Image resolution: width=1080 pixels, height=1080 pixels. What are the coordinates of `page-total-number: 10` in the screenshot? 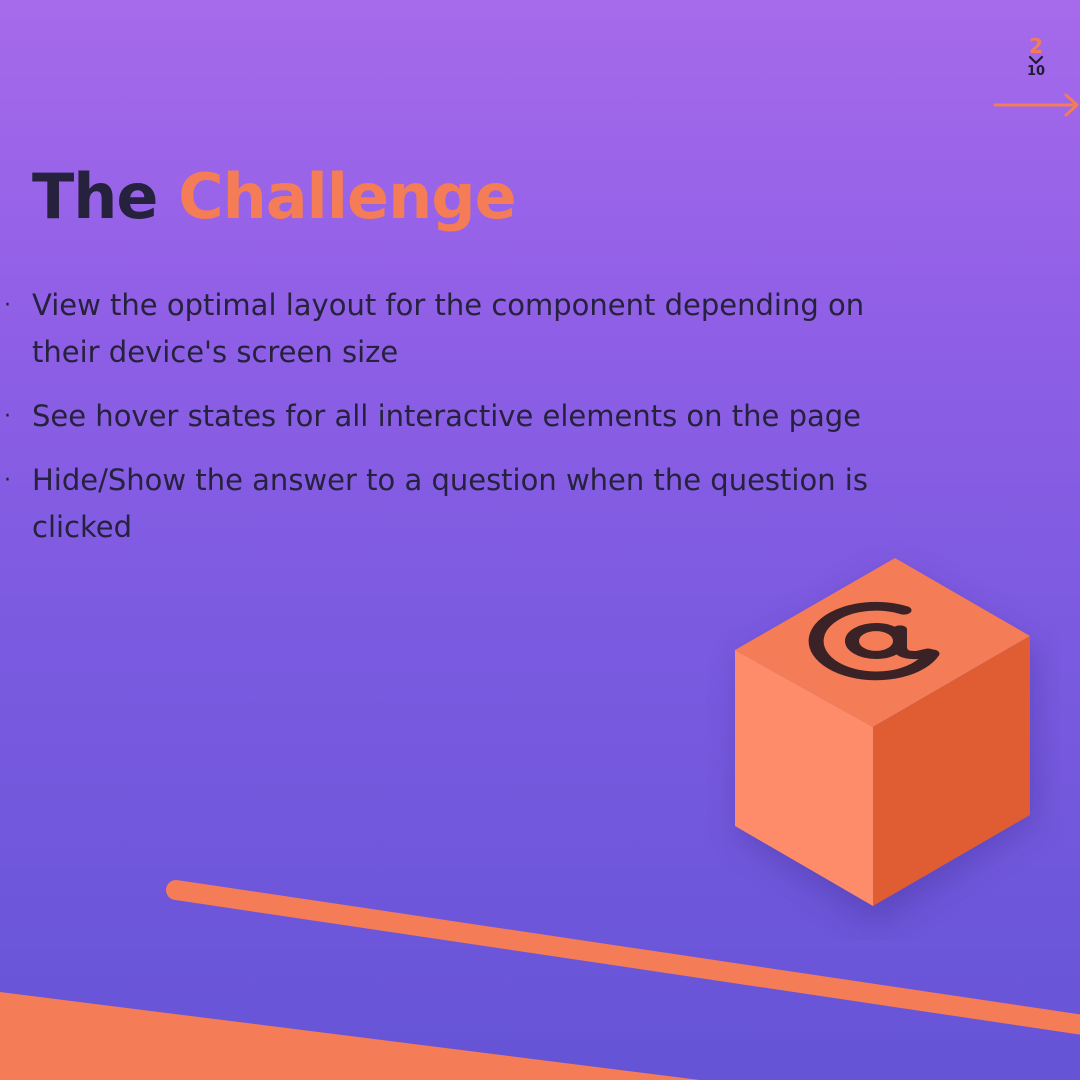 It's located at (1036, 71).